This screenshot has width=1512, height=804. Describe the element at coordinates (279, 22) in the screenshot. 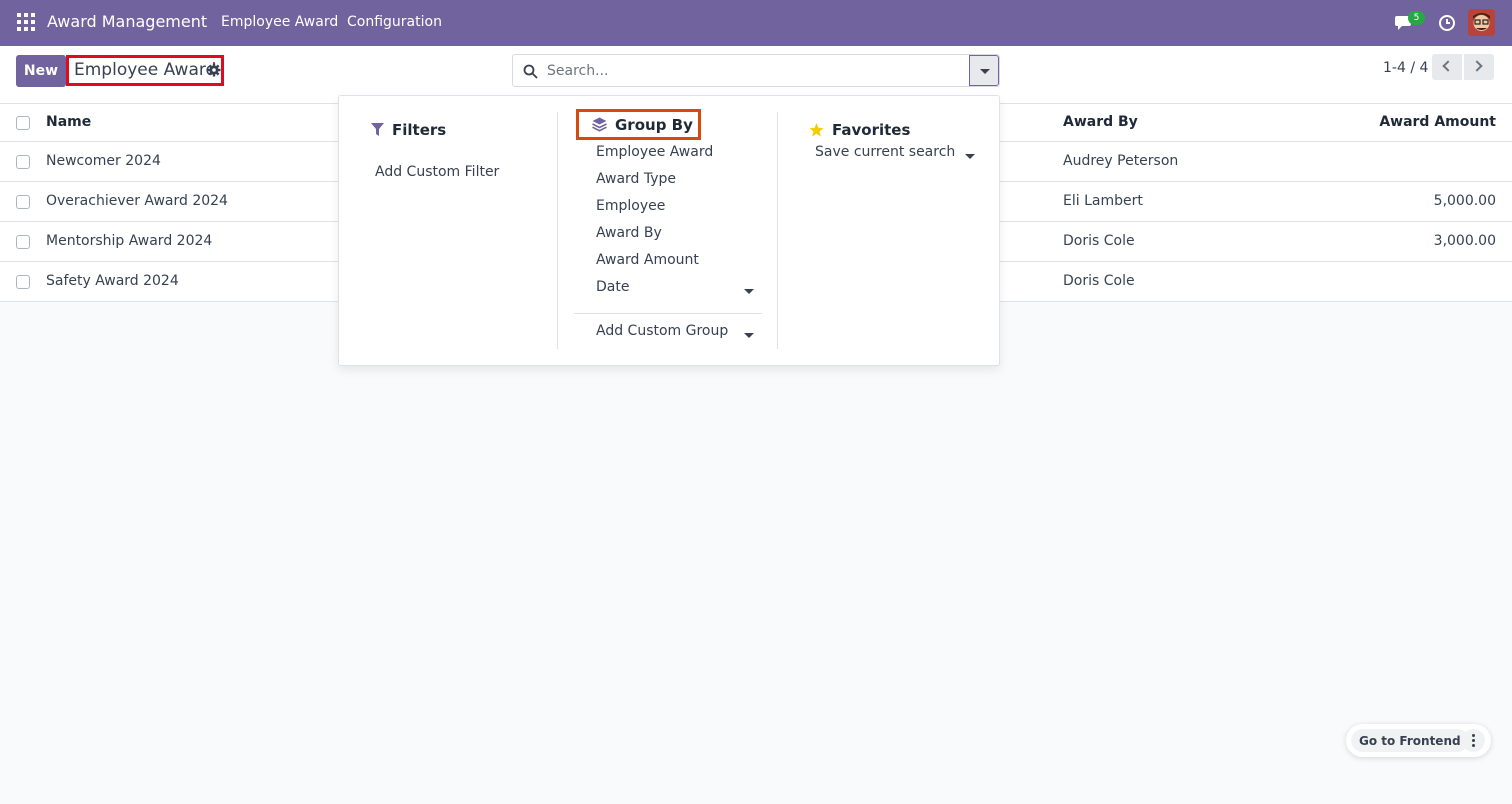

I see `menu-employee-award: Employee Award` at that location.